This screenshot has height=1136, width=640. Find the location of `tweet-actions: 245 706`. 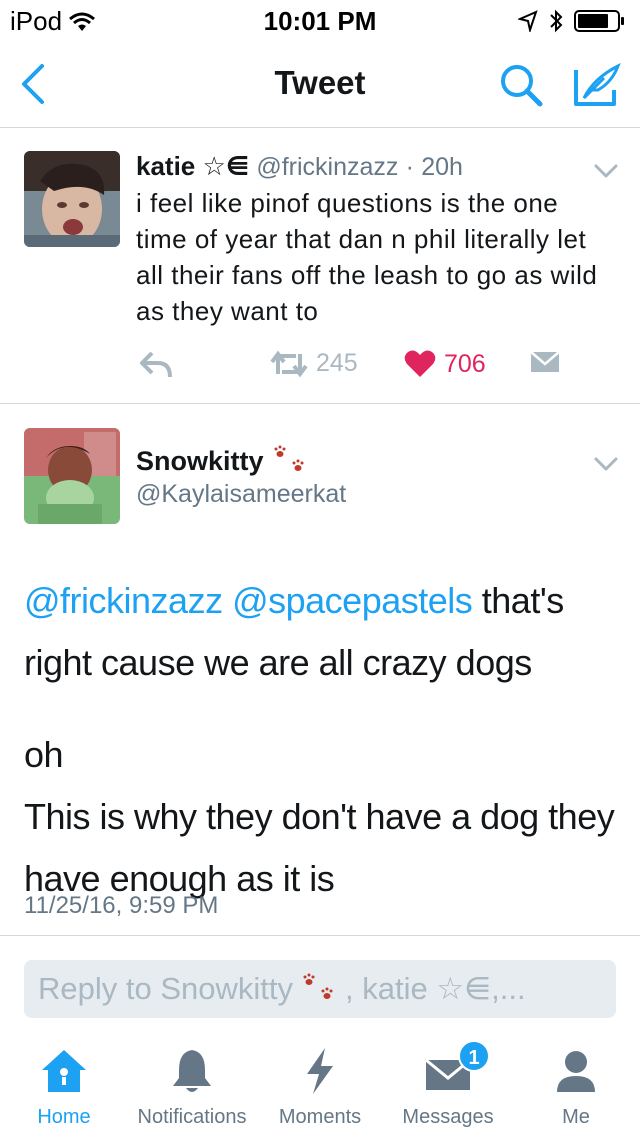

tweet-actions: 245 706 is located at coordinates (320, 369).